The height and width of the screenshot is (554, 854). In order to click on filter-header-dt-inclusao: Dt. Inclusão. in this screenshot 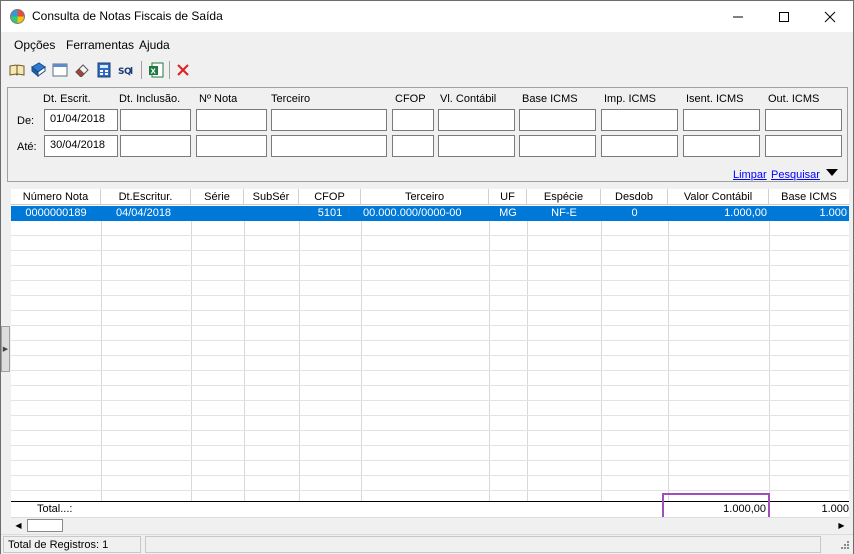, I will do `click(150, 99)`.